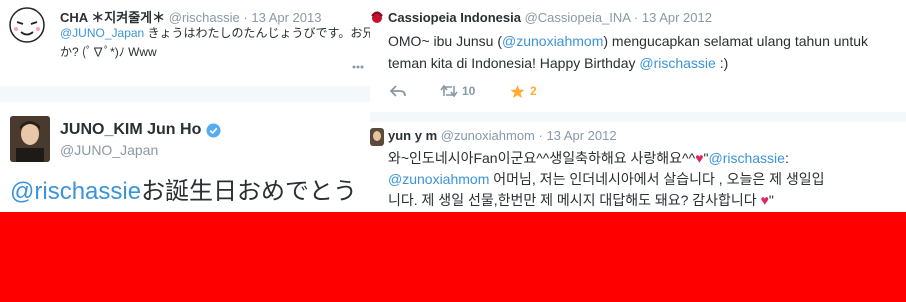 This screenshot has width=906, height=302. I want to click on author-name: Cassiopeia Indonesia, so click(454, 17).